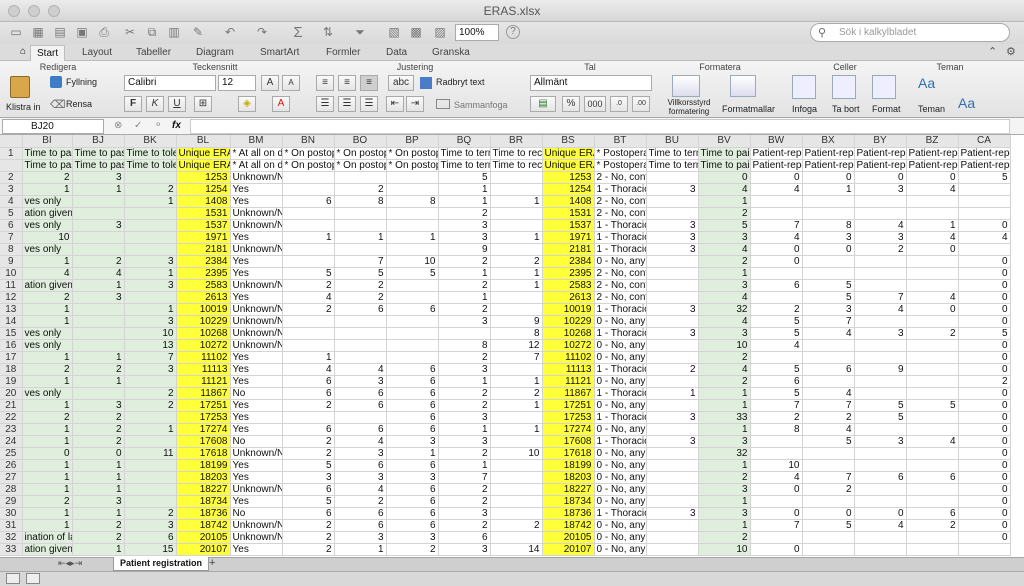  Describe the element at coordinates (724, 453) in the screenshot. I see `cell: 32` at that location.